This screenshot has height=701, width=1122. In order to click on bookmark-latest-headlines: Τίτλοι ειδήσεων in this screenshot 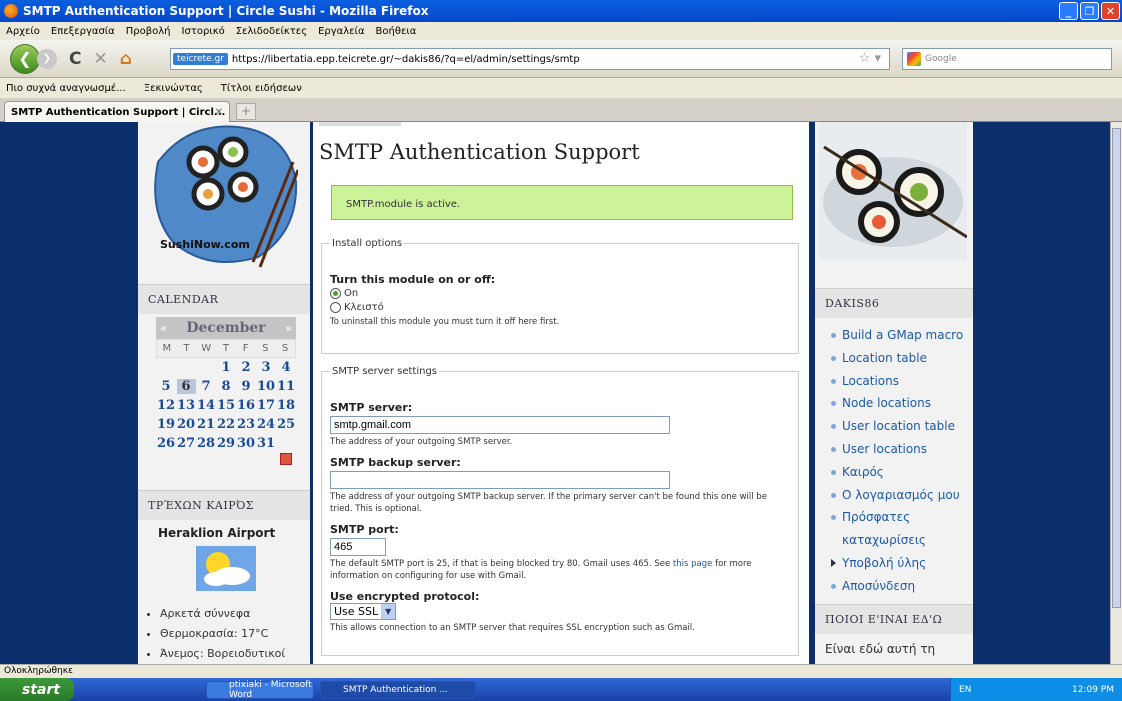, I will do `click(261, 88)`.